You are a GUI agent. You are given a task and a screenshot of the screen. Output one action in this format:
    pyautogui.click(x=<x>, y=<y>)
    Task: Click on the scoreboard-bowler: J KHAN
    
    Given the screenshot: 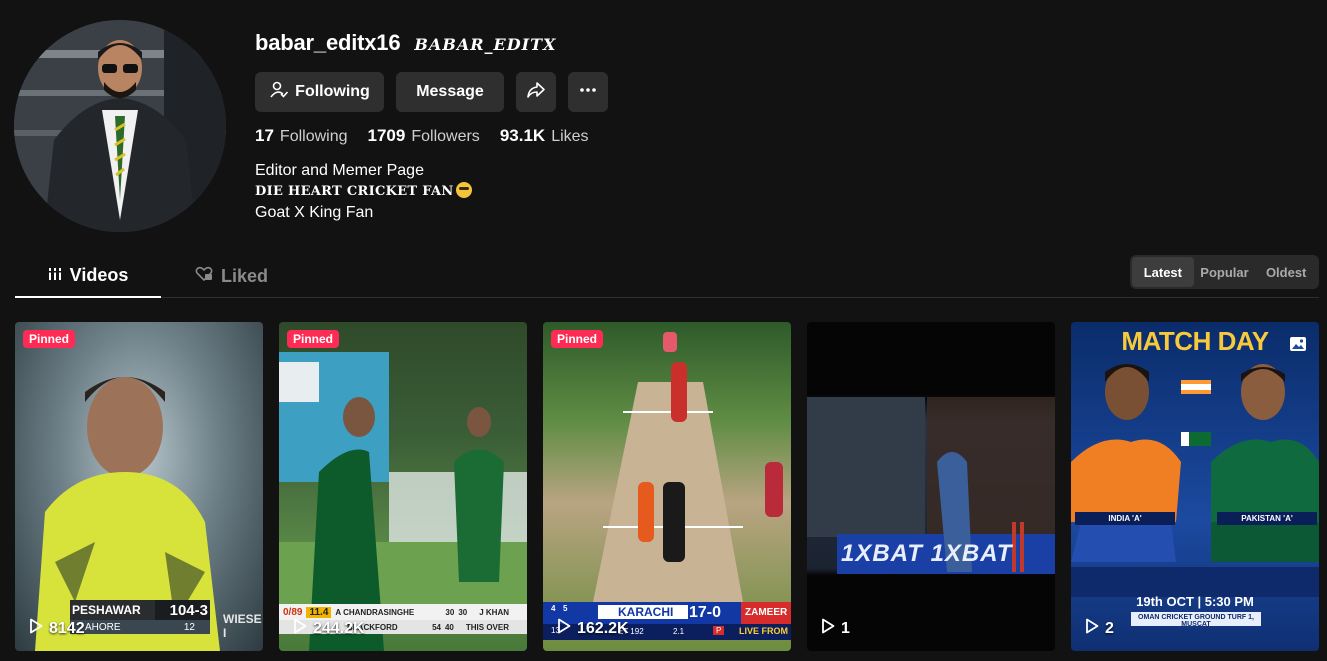 What is the action you would take?
    pyautogui.click(x=494, y=612)
    